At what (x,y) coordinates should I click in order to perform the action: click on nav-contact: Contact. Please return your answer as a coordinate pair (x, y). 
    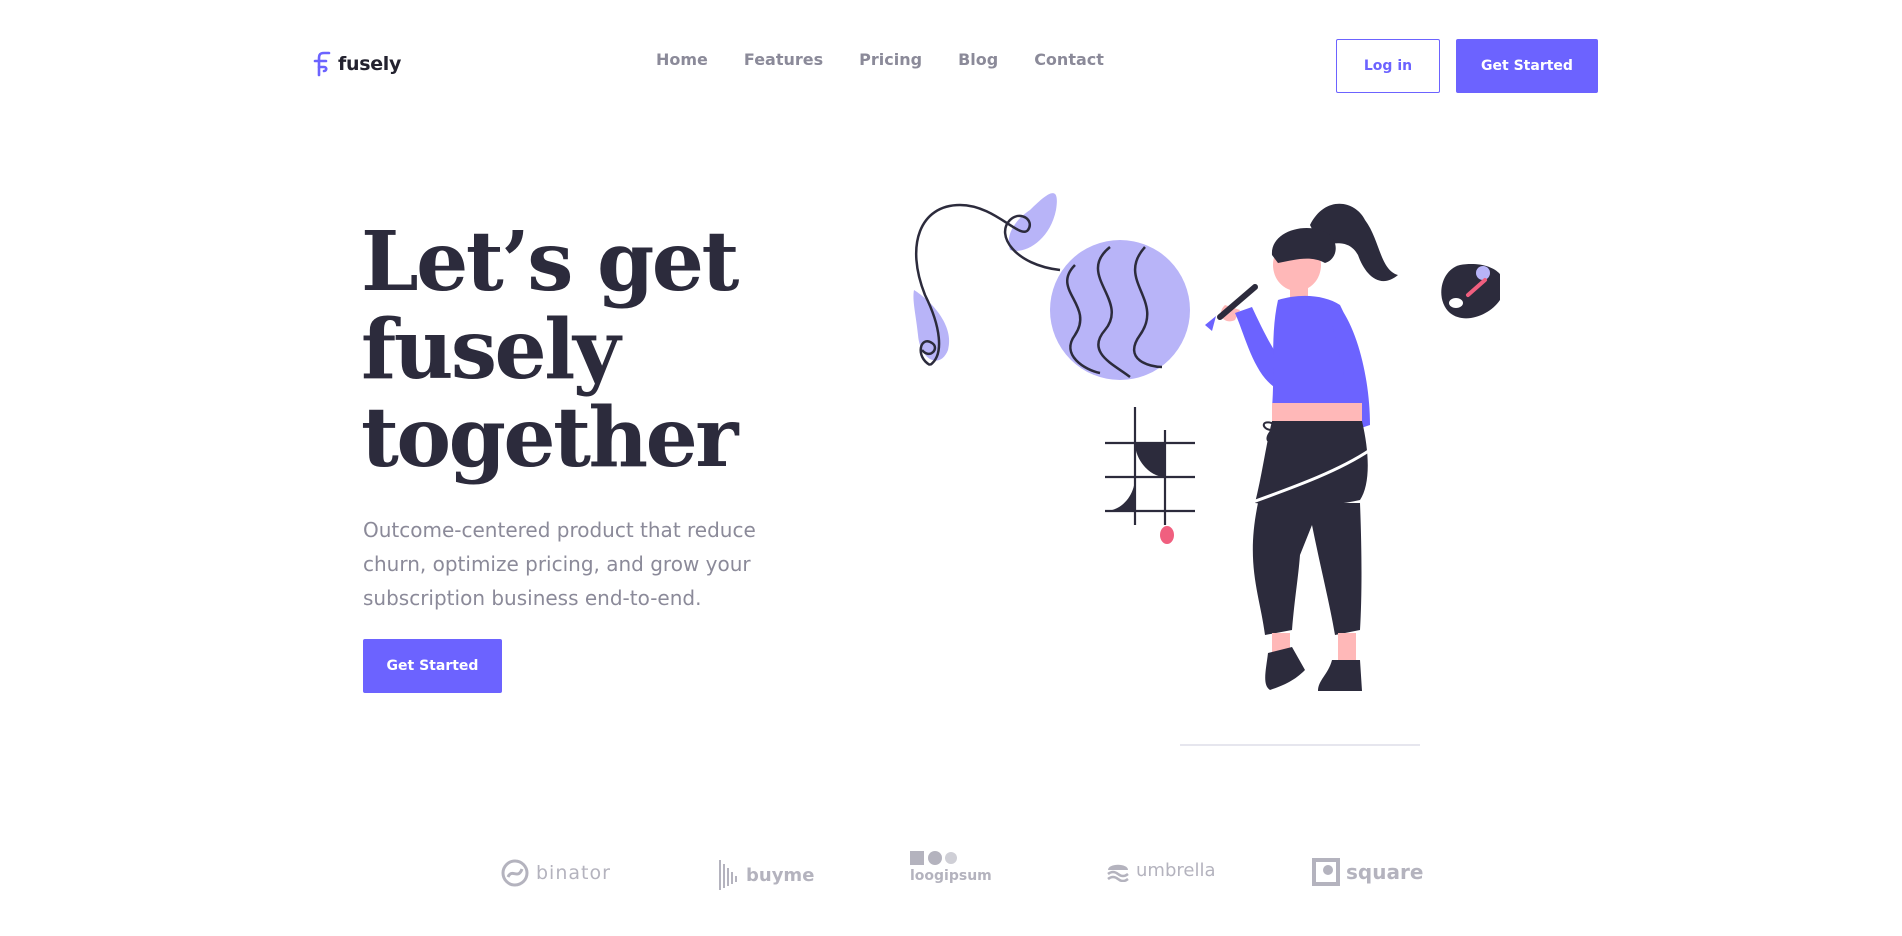
    Looking at the image, I should click on (1069, 59).